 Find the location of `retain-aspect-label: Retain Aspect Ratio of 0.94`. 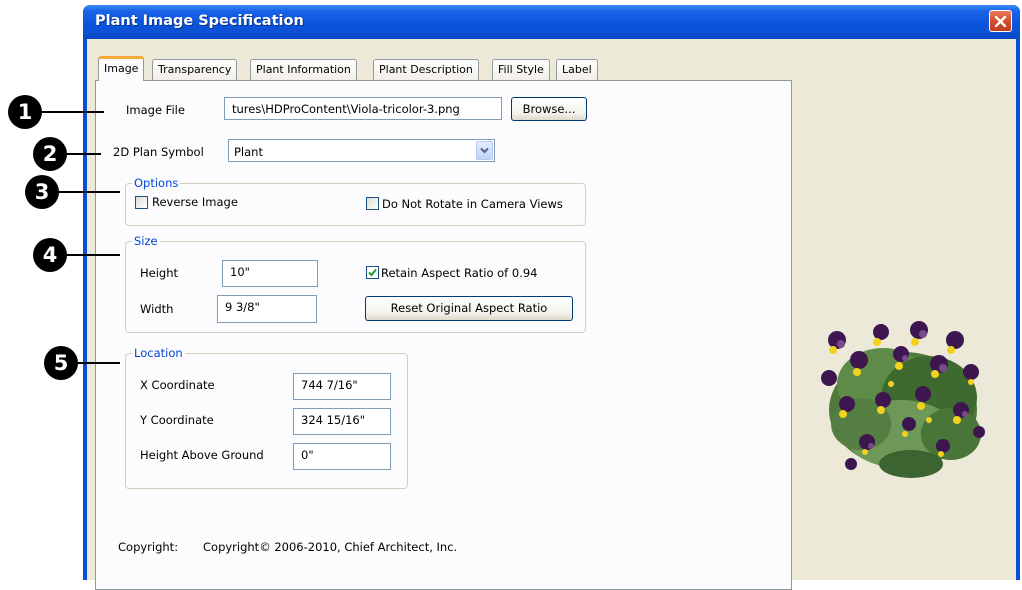

retain-aspect-label: Retain Aspect Ratio of 0.94 is located at coordinates (459, 273).